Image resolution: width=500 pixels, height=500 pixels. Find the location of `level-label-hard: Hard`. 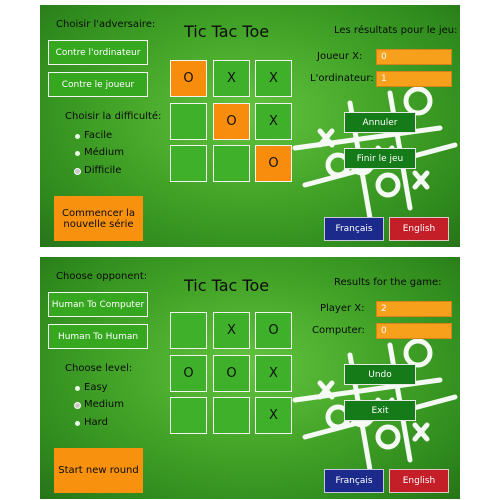

level-label-hard: Hard is located at coordinates (96, 422).